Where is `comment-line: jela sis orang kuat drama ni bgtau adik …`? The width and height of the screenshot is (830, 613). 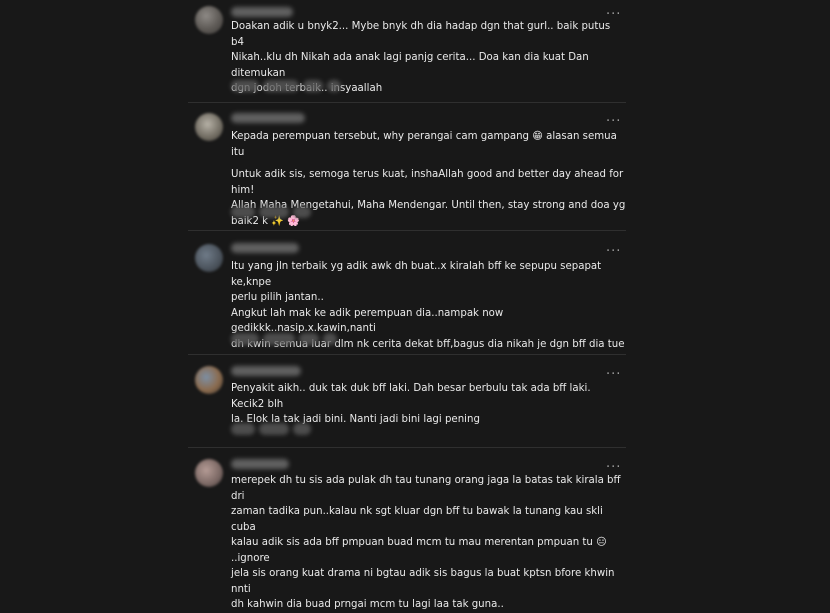
comment-line: jela sis orang kuat drama ni bgtau adik … is located at coordinates (424, 581).